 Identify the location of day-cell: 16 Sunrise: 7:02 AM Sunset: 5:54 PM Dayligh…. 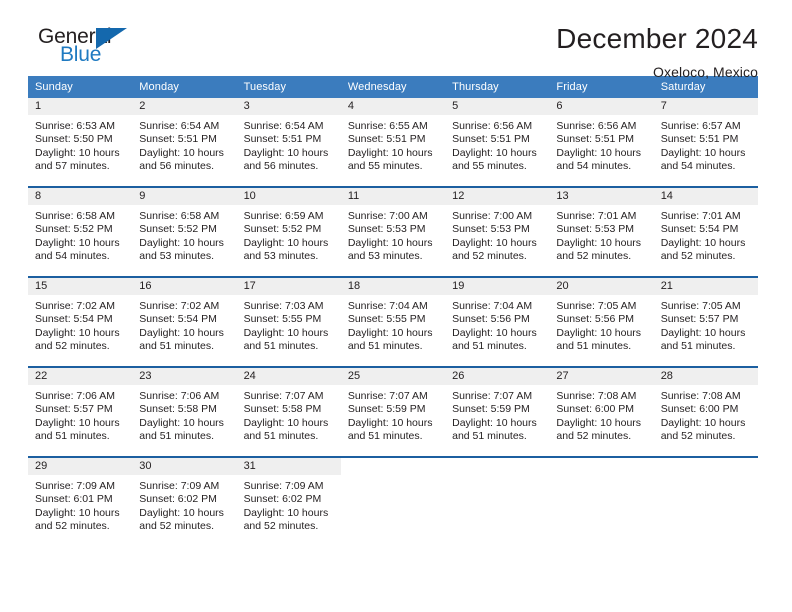
(184, 322).